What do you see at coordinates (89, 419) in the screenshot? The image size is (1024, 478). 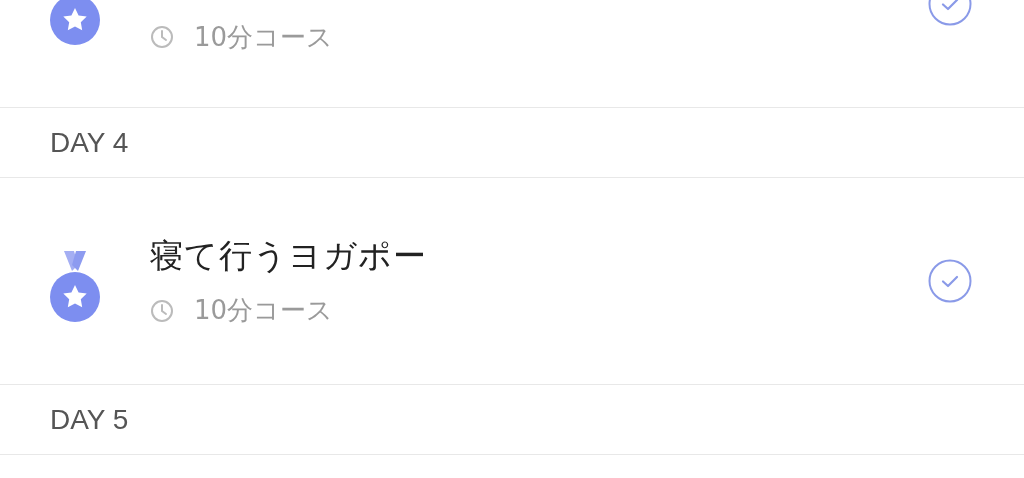 I see `day-heading: DAY 5` at bounding box center [89, 419].